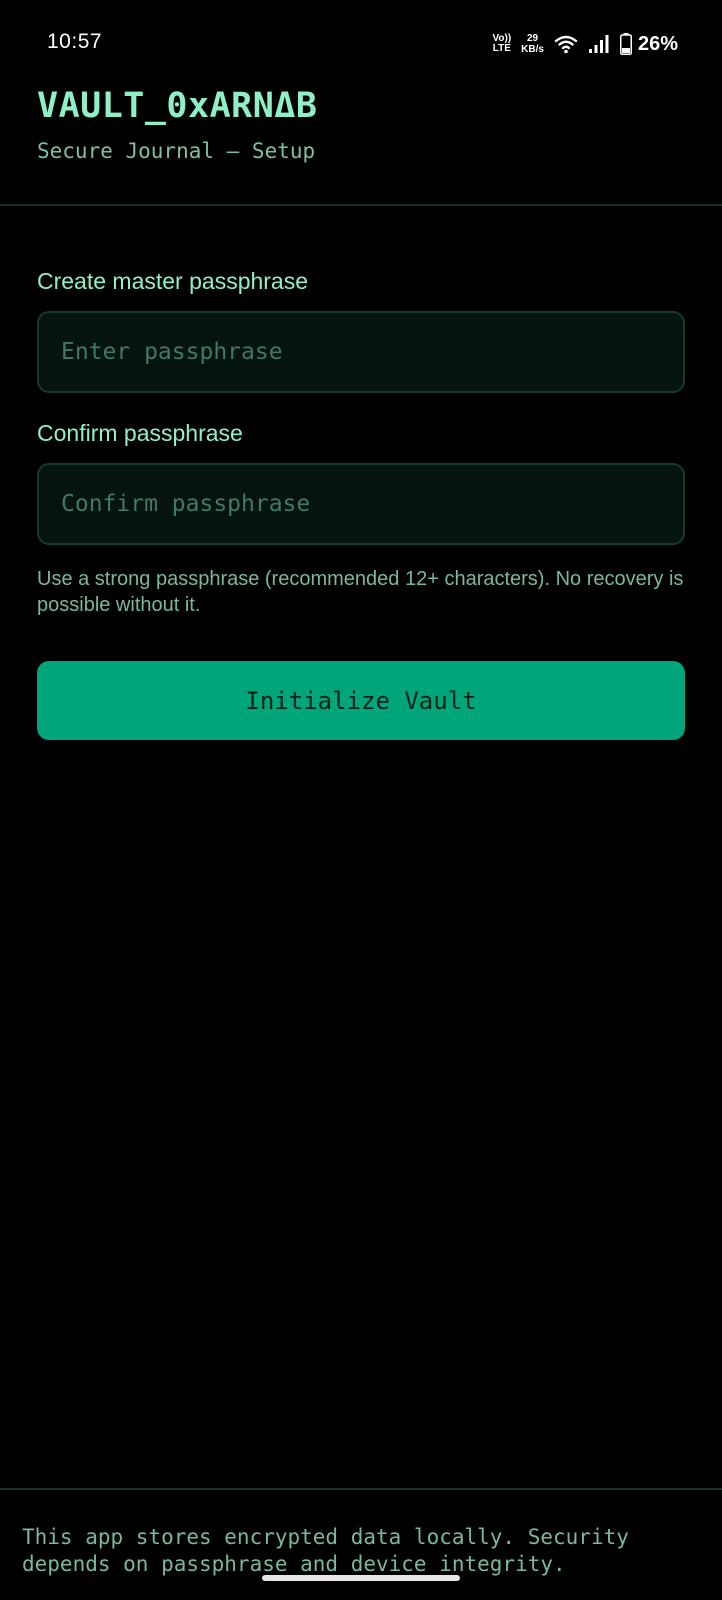  Describe the element at coordinates (361, 504) in the screenshot. I see `confirm-passphrase-input` at that location.